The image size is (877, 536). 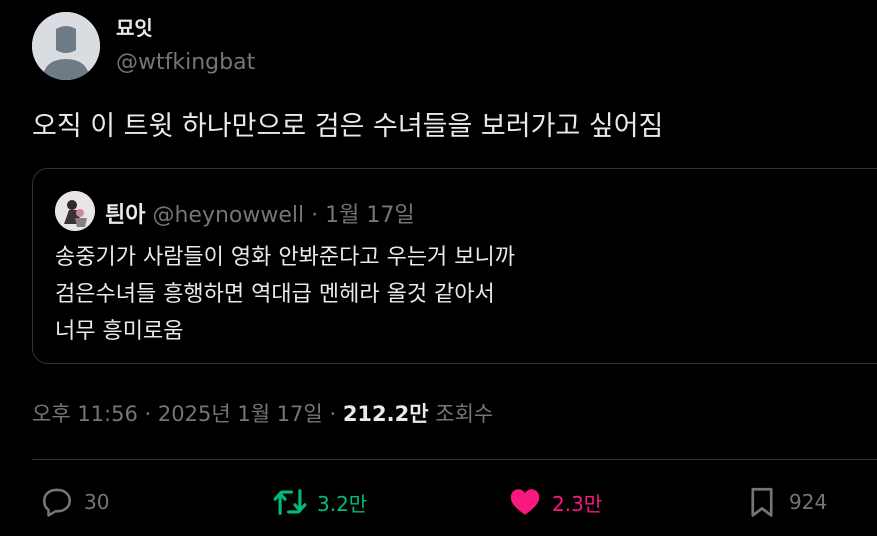 What do you see at coordinates (577, 503) in the screenshot?
I see `like-count: 2.3만` at bounding box center [577, 503].